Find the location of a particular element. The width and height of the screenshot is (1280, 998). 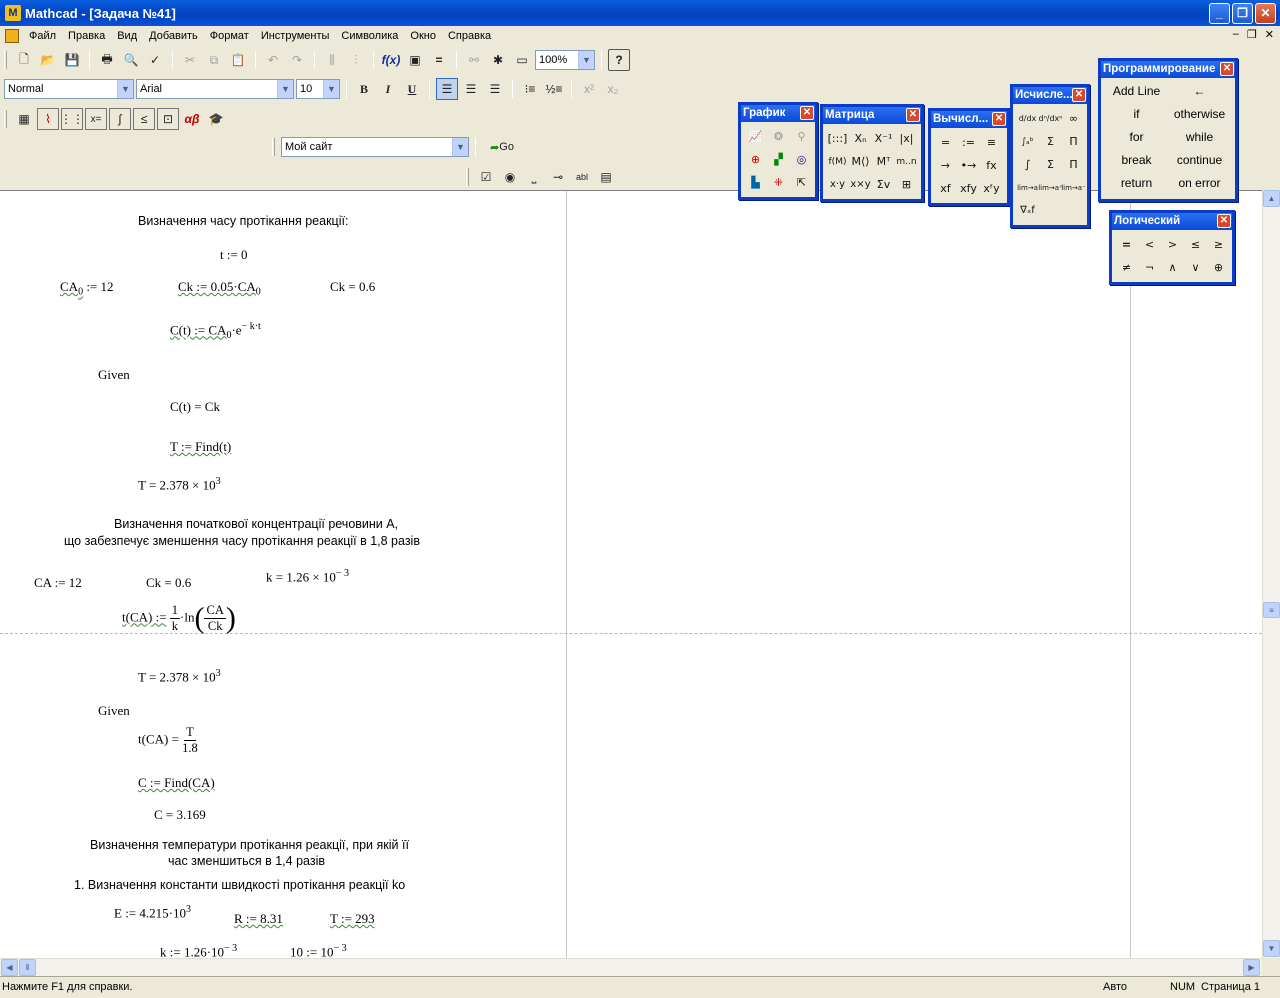

transpose-button: Mᵀ is located at coordinates (883, 161).